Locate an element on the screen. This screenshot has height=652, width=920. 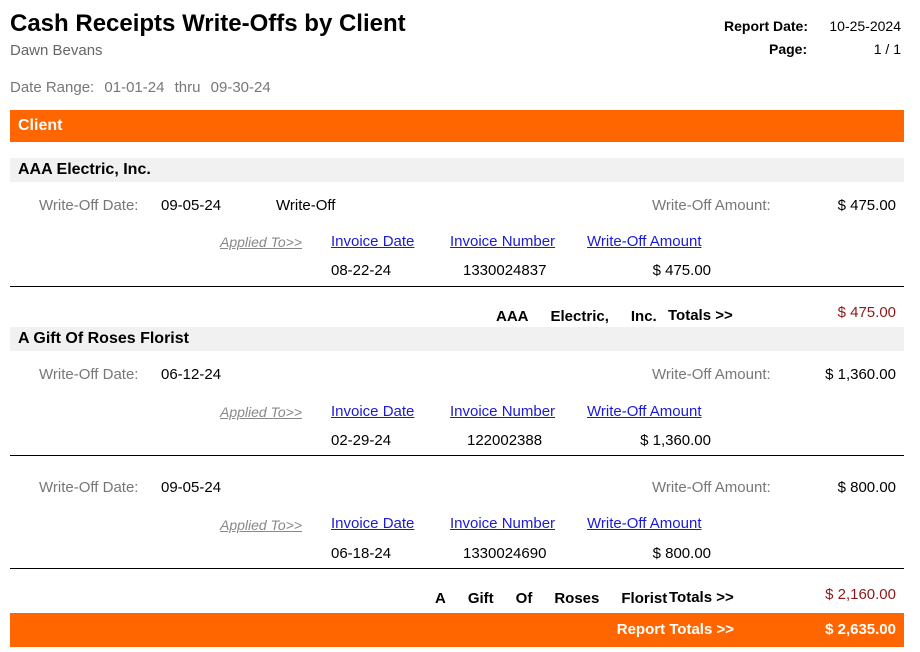
client-totals-word: AAA is located at coordinates (512, 316).